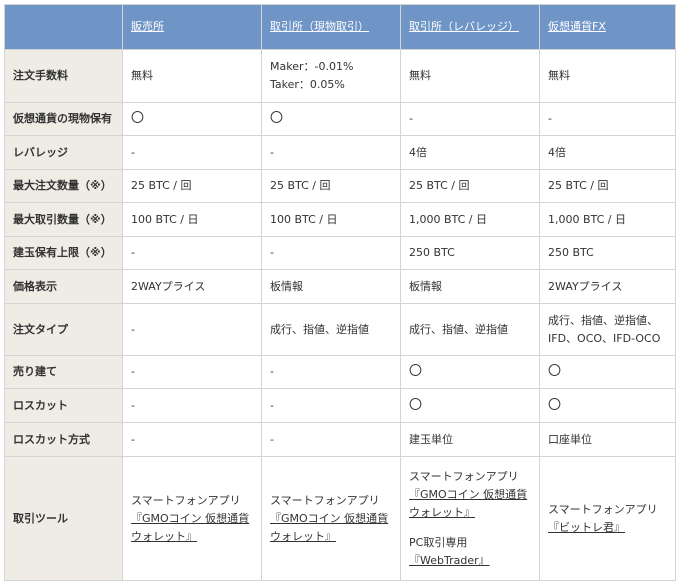 The width and height of the screenshot is (680, 581). Describe the element at coordinates (331, 76) in the screenshot. I see `cell-exchange-spot: Maker：-0.01% Taker：0.05%` at that location.